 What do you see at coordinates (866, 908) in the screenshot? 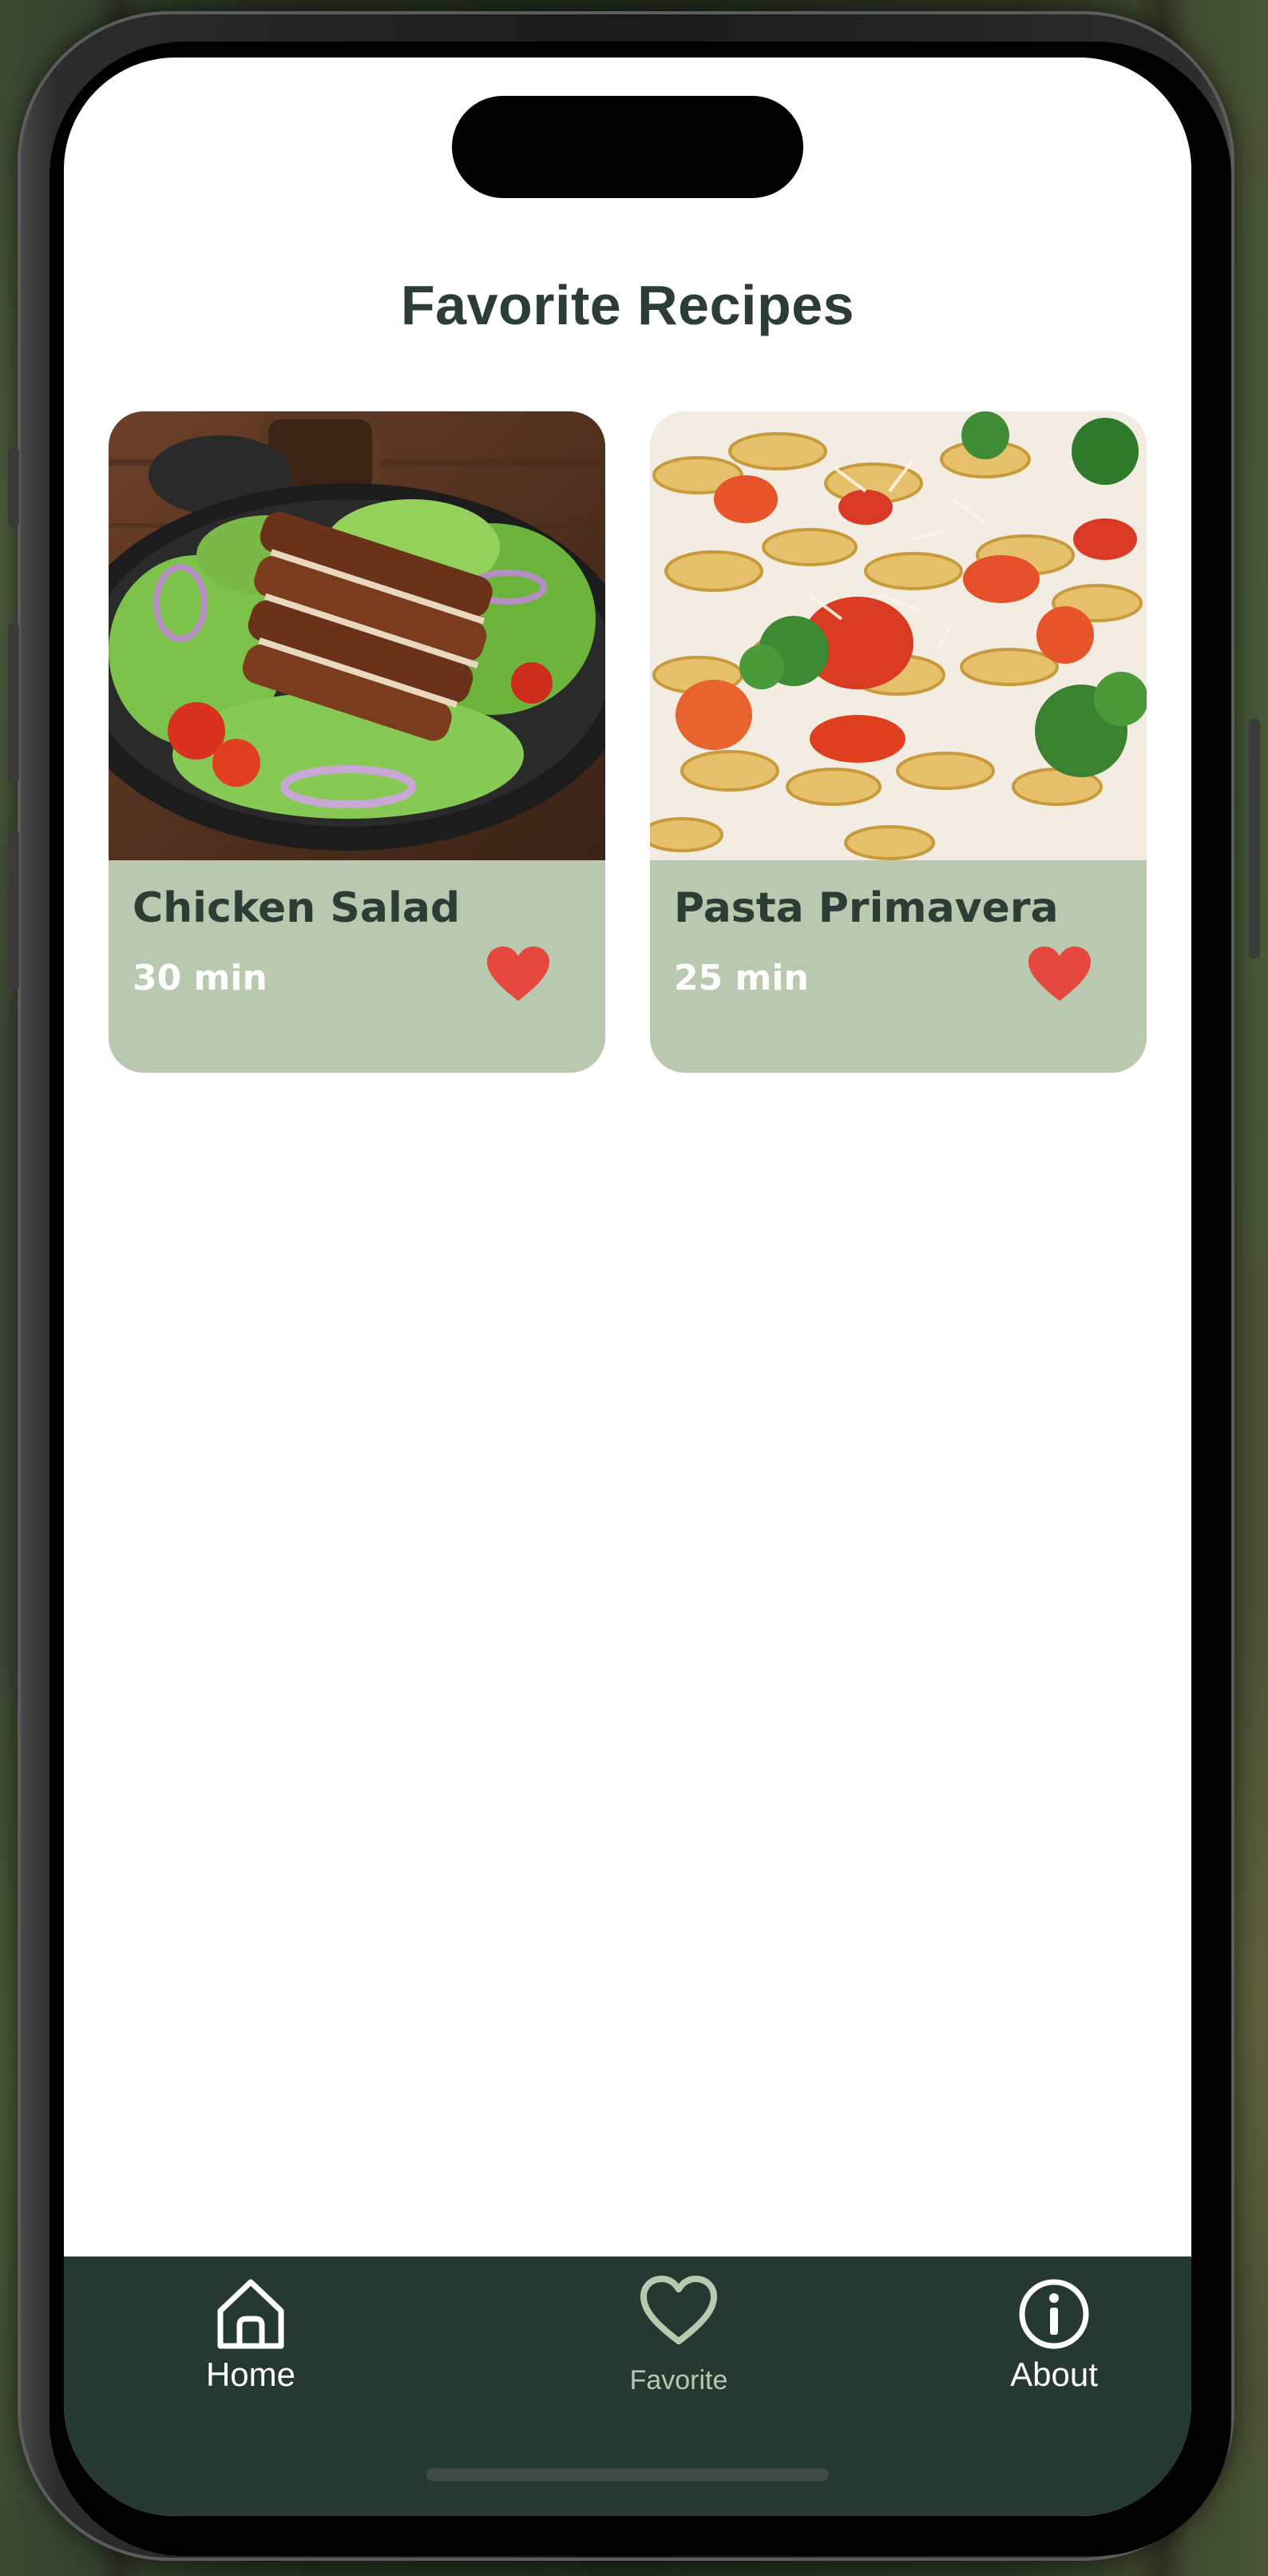
I see `recipe-title: Pasta Primavera` at bounding box center [866, 908].